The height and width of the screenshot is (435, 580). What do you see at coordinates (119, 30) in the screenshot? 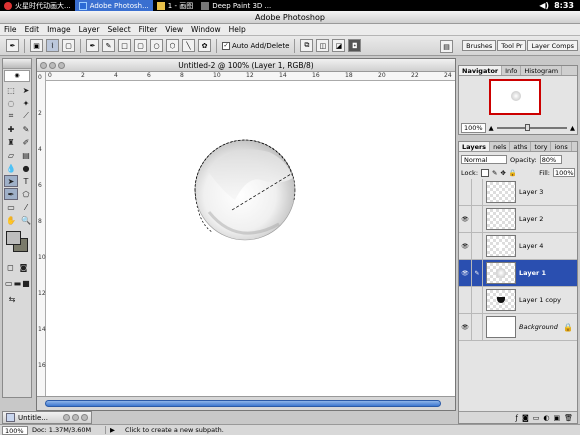
I see `menu-select: Select` at bounding box center [119, 30].